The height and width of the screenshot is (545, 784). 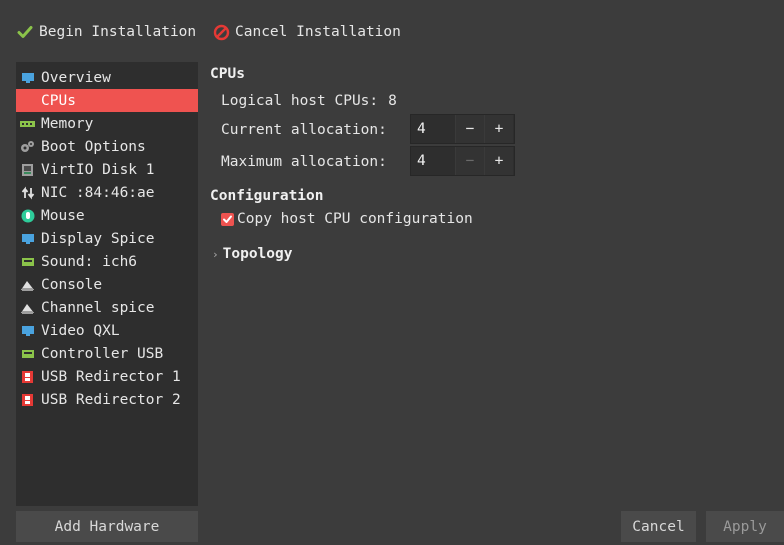 I want to click on sidebar-item-usb-redirector-2: USB Redirector 2, so click(x=107, y=399).